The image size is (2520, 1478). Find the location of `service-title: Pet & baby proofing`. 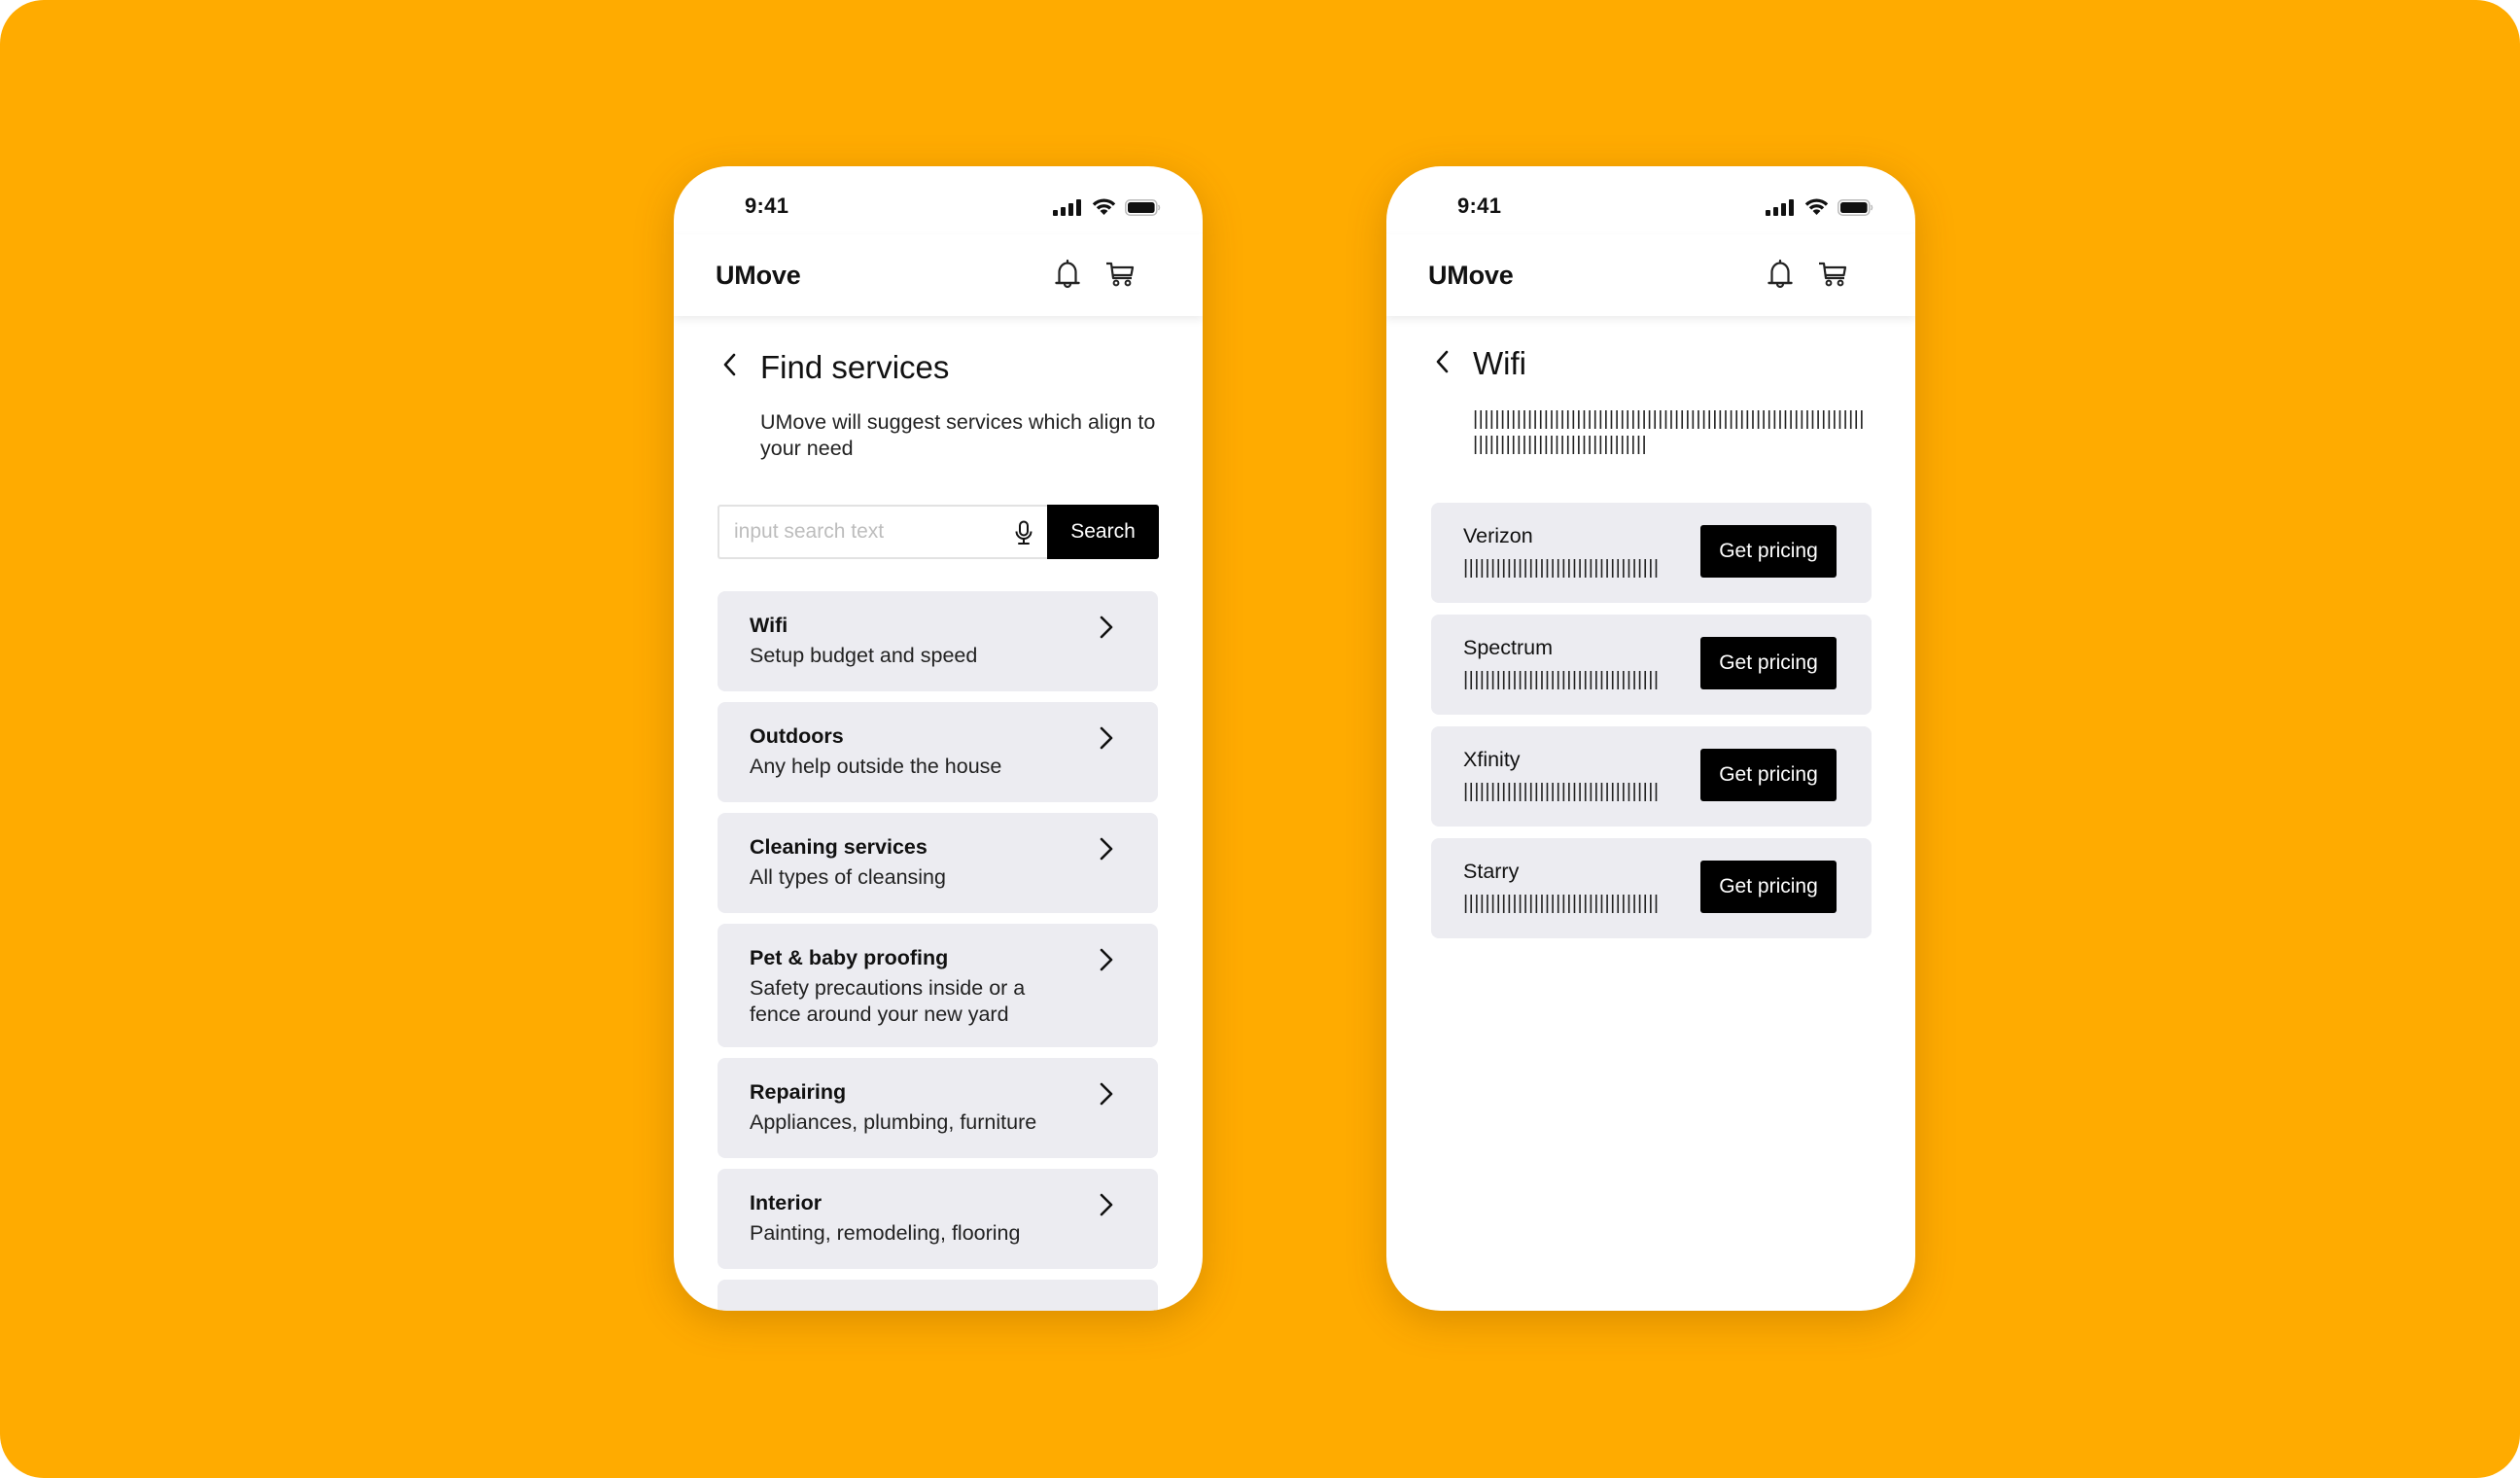

service-title: Pet & baby proofing is located at coordinates (849, 957).